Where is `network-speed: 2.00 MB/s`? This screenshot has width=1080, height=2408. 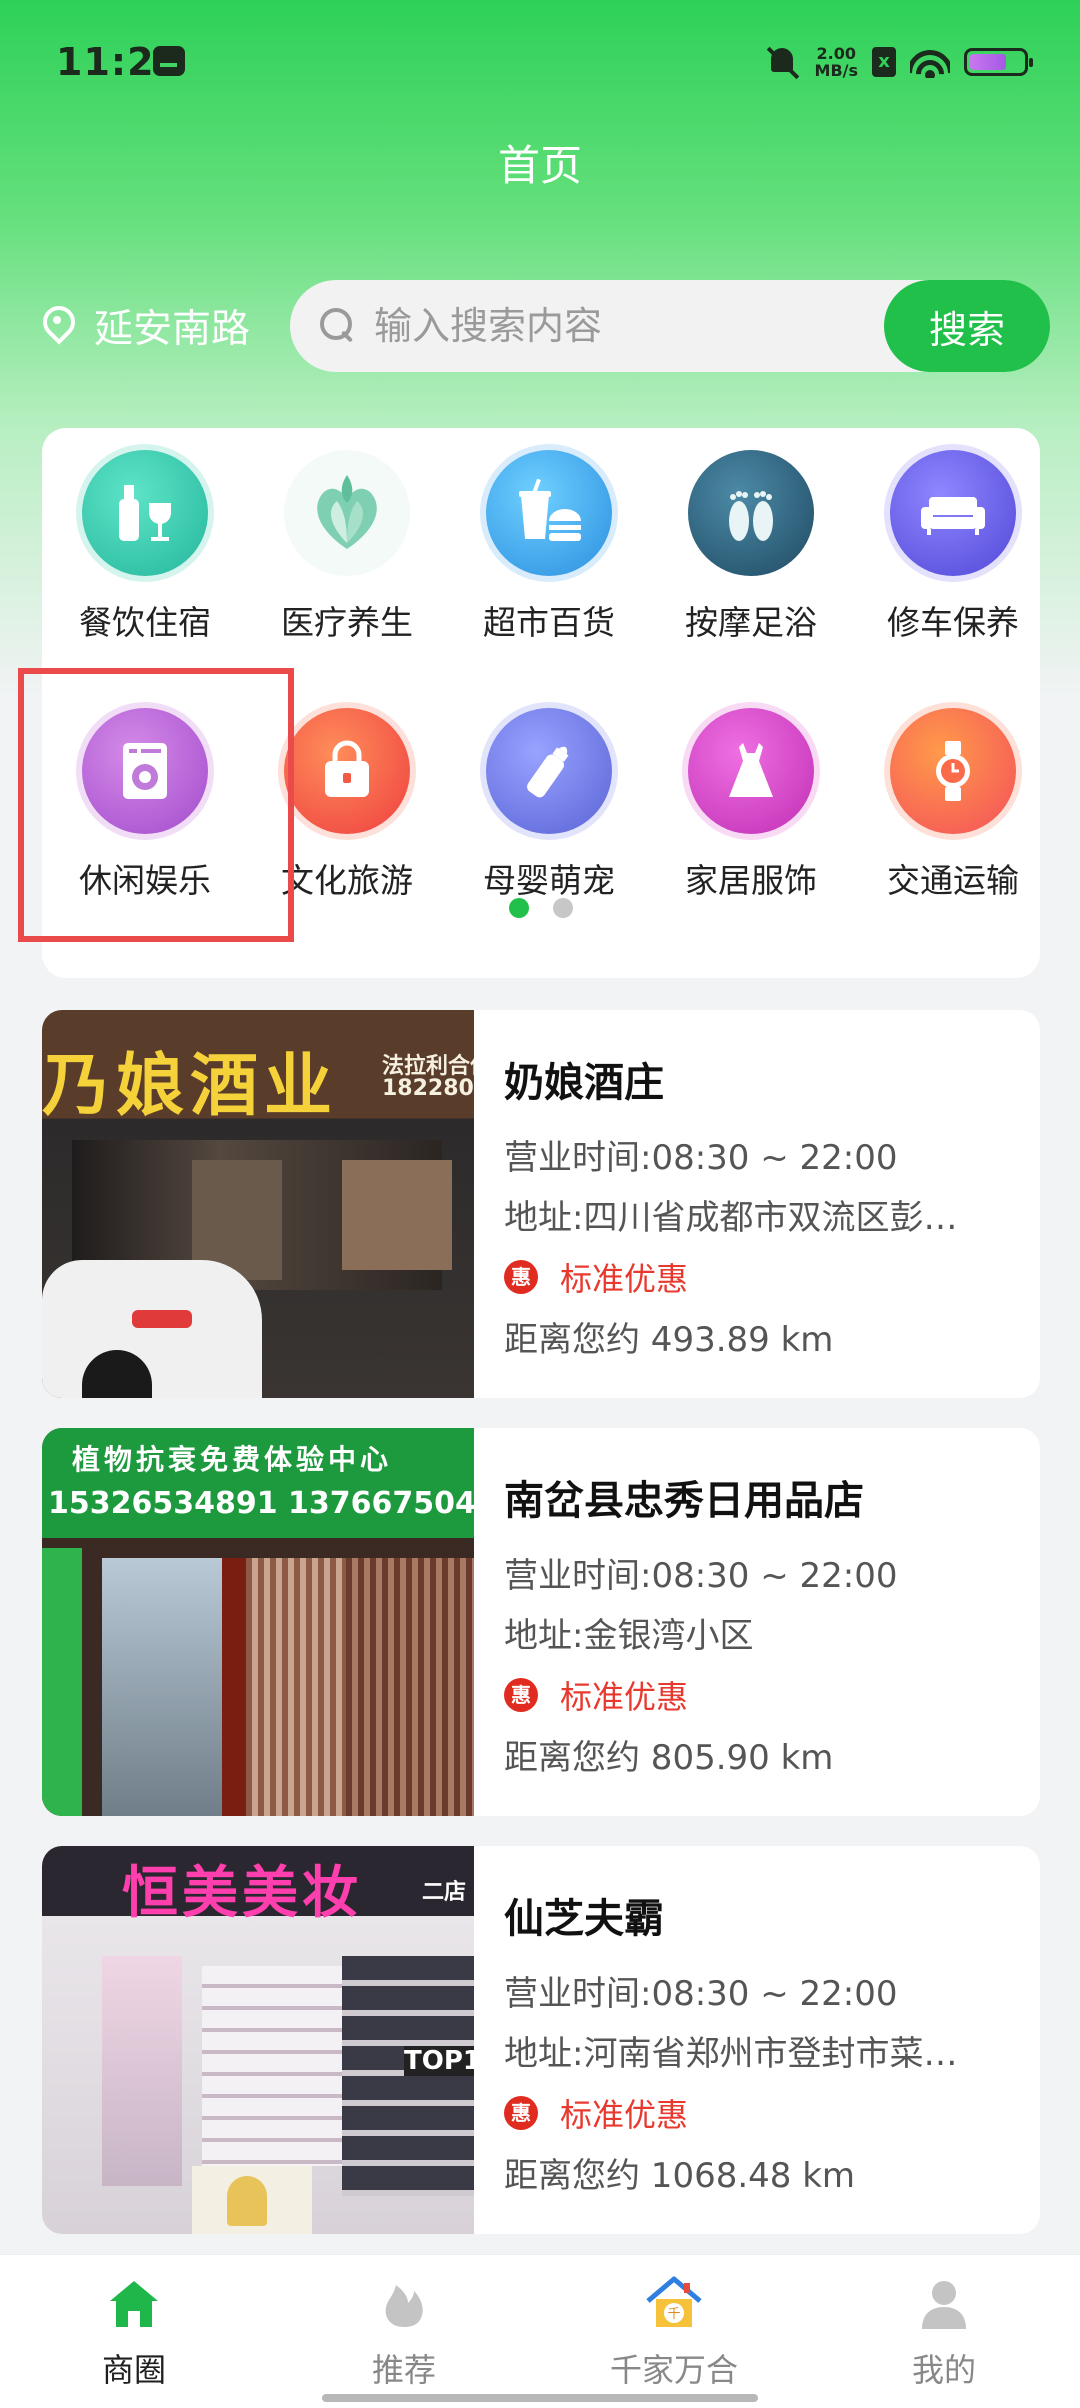 network-speed: 2.00 MB/s is located at coordinates (836, 62).